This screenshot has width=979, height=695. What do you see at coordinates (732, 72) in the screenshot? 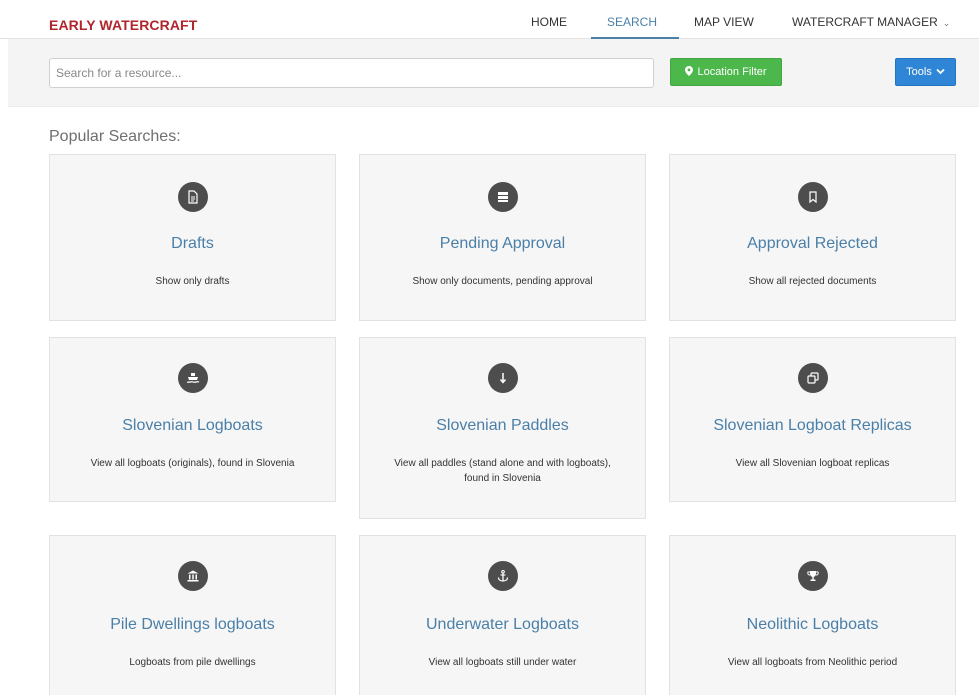
I see `location-filter-label: Location Filter` at bounding box center [732, 72].